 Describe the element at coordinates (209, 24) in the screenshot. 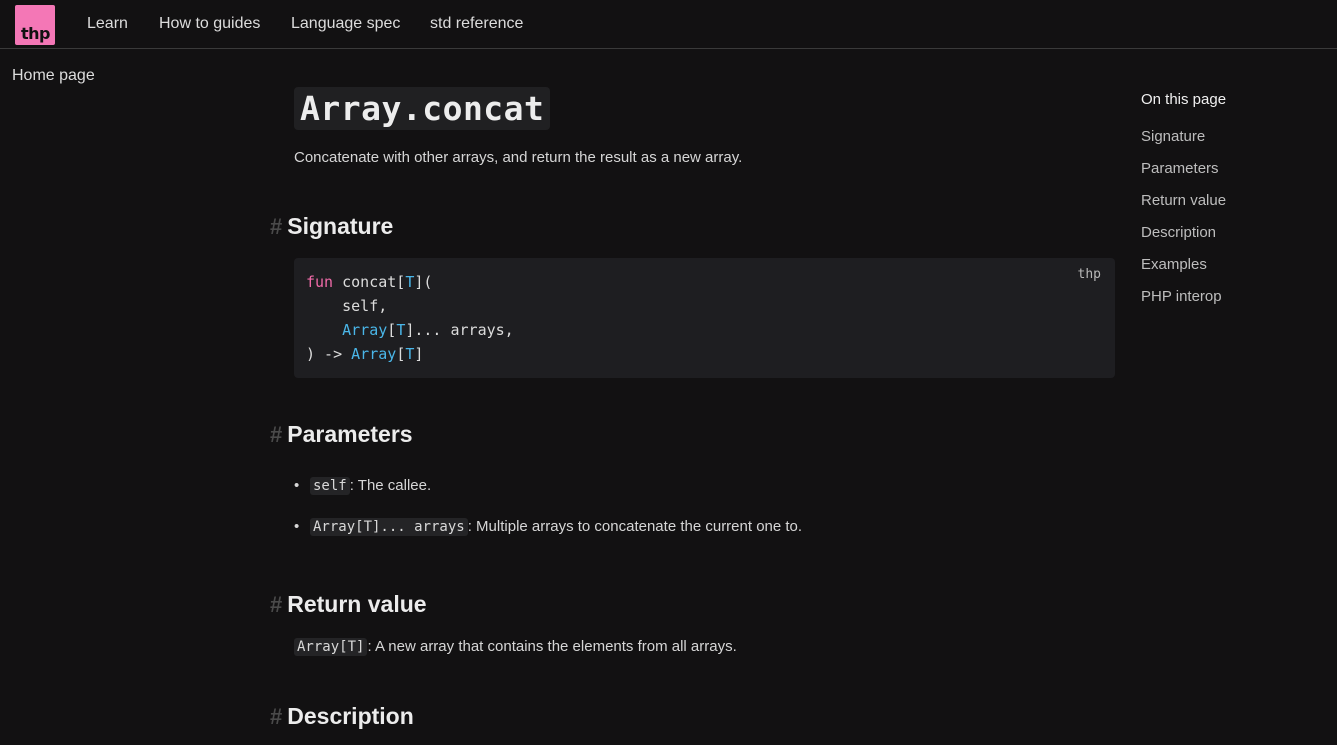

I see `nav-how-to-guides: How to guides` at that location.